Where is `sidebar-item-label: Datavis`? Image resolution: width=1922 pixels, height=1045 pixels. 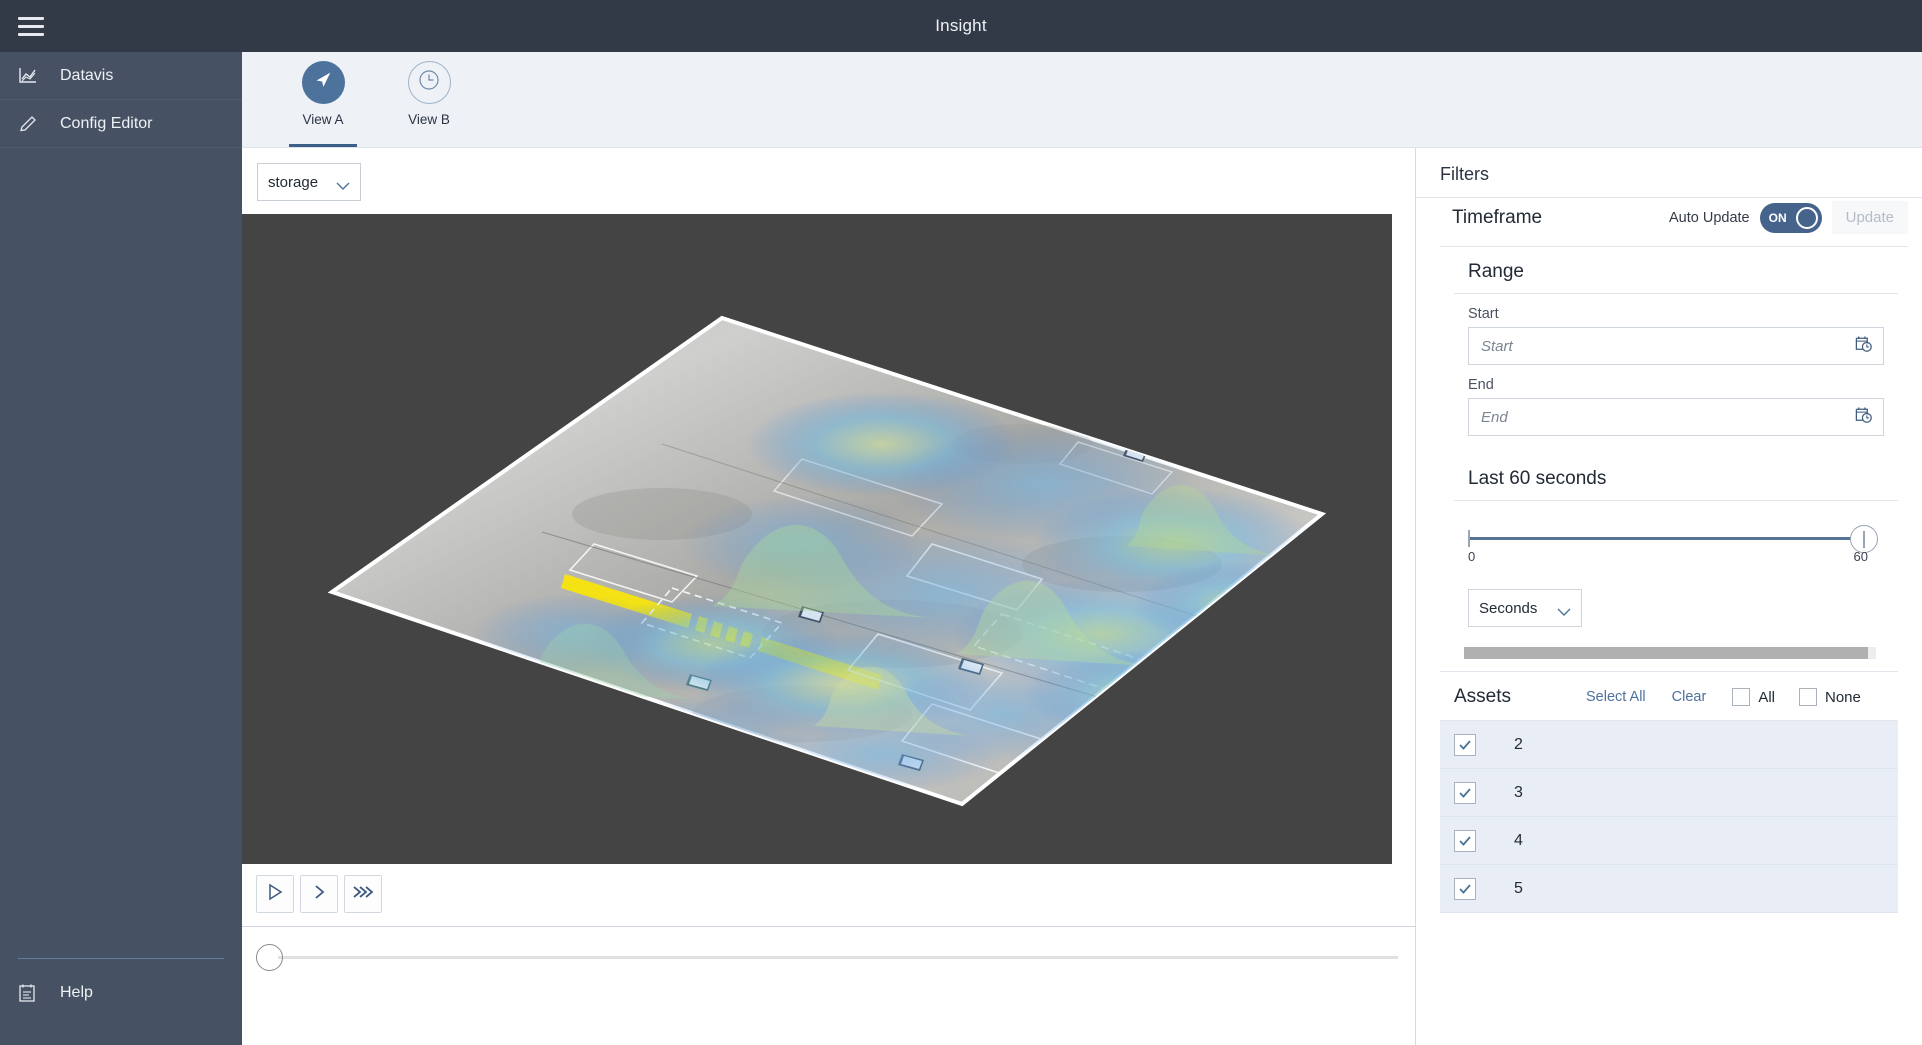 sidebar-item-label: Datavis is located at coordinates (87, 75).